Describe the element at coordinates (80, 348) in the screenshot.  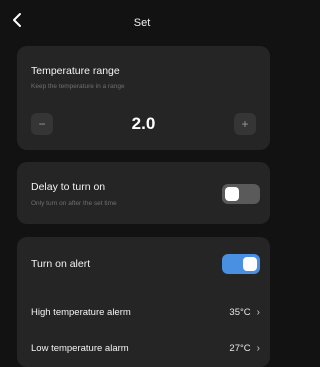
I see `low-temperature-label: Low temperature alarm` at that location.